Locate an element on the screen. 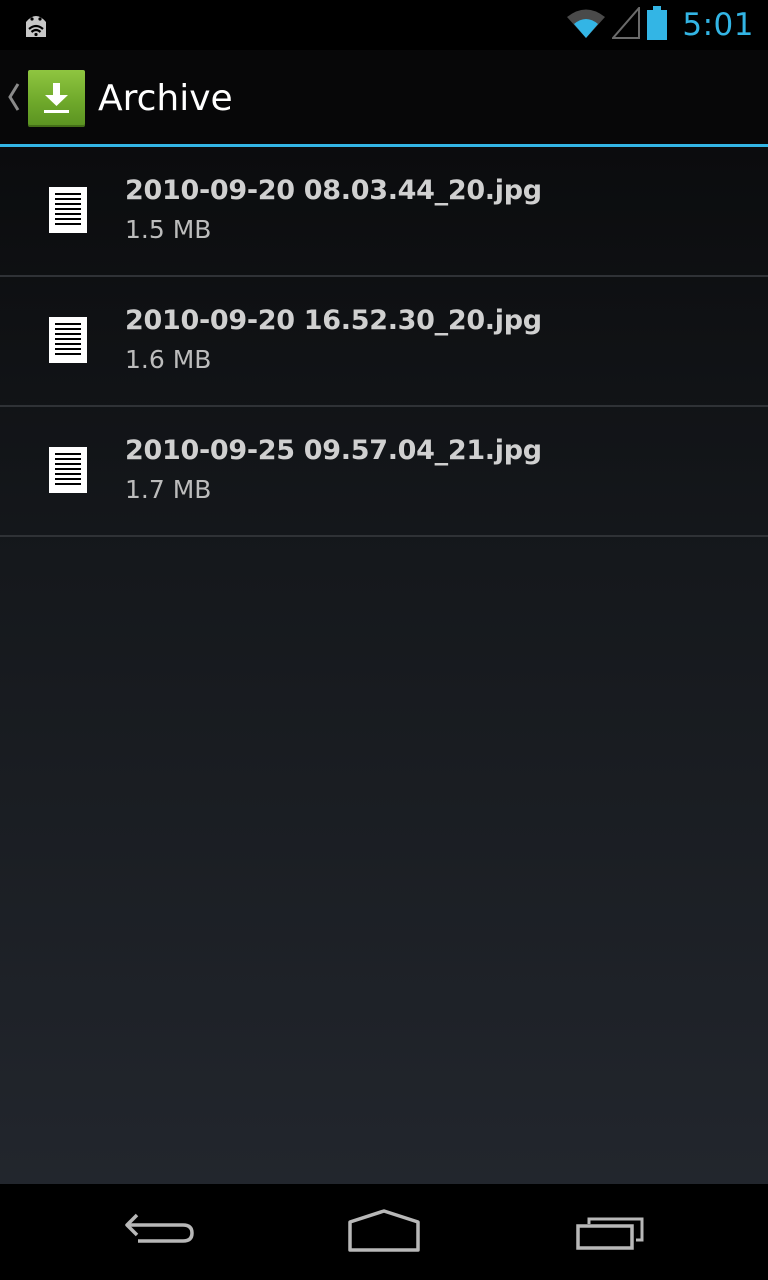 This screenshot has width=768, height=1280. action-bar: Archive is located at coordinates (384, 98).